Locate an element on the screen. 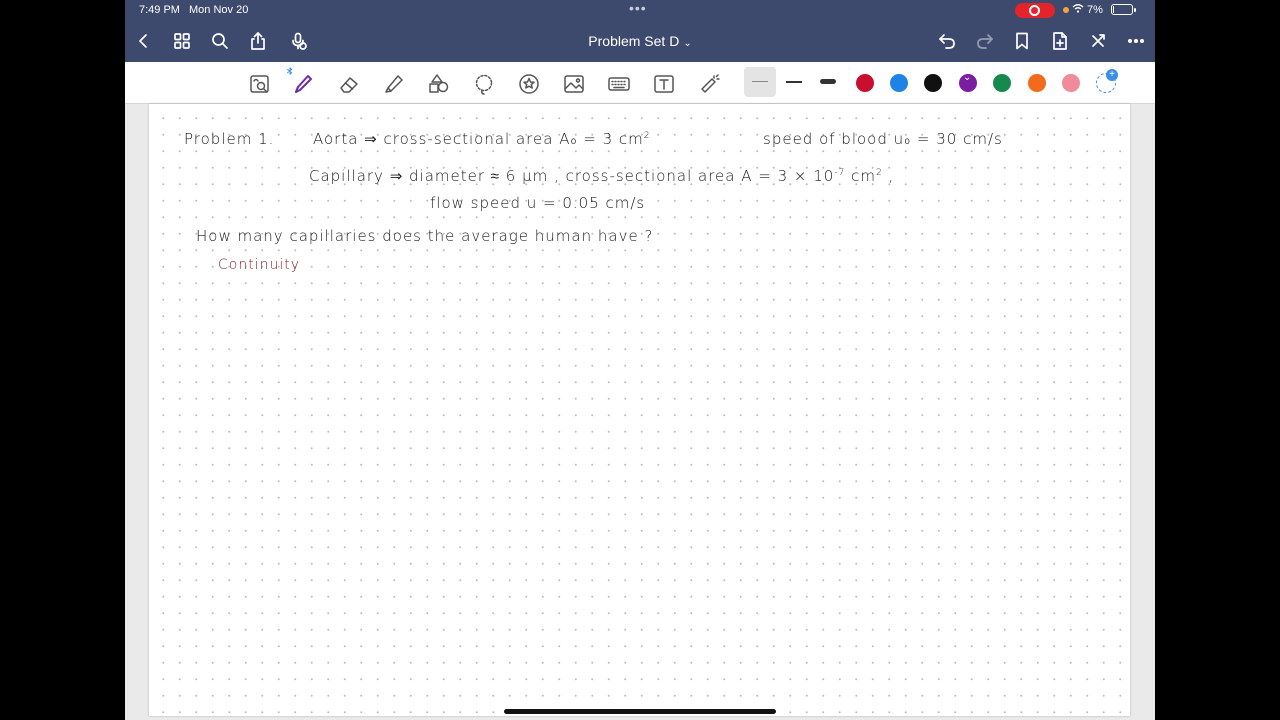 This screenshot has width=1280, height=720. color-swatch-green is located at coordinates (1002, 83).